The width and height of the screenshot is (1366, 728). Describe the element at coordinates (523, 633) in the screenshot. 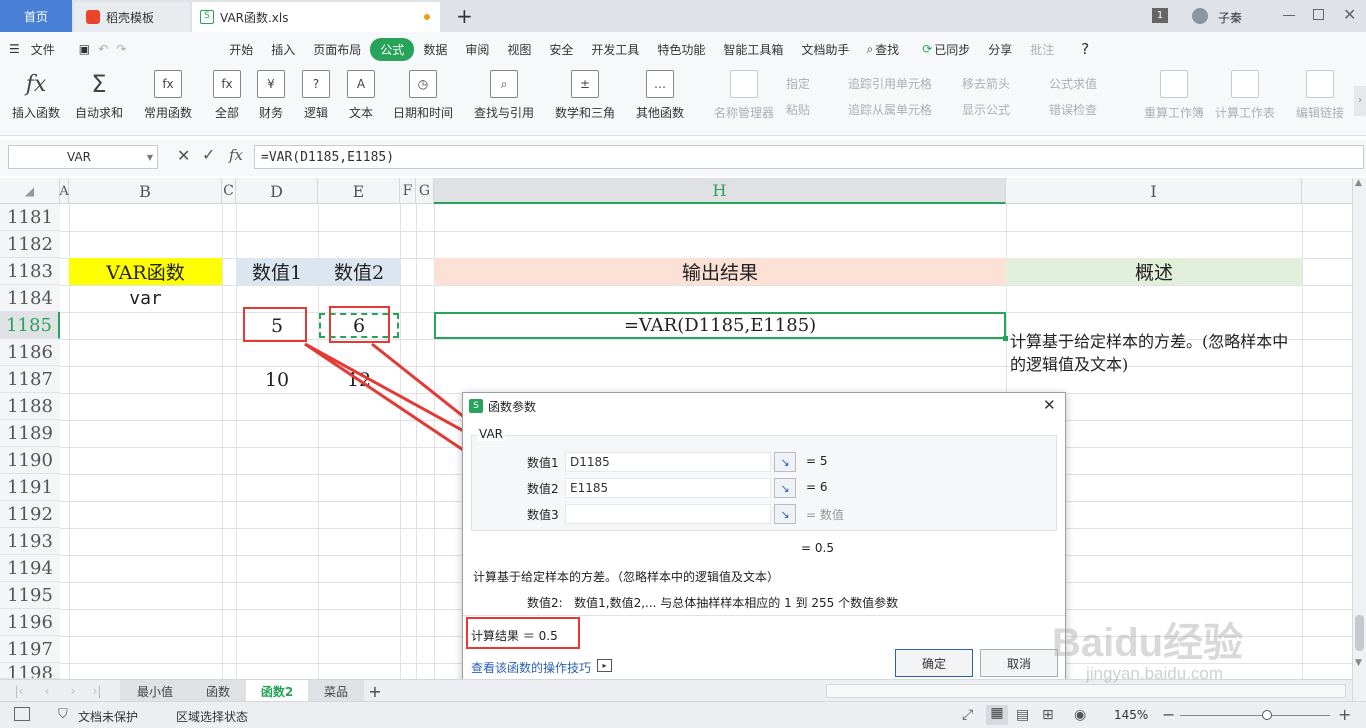

I see `annotation-box` at that location.